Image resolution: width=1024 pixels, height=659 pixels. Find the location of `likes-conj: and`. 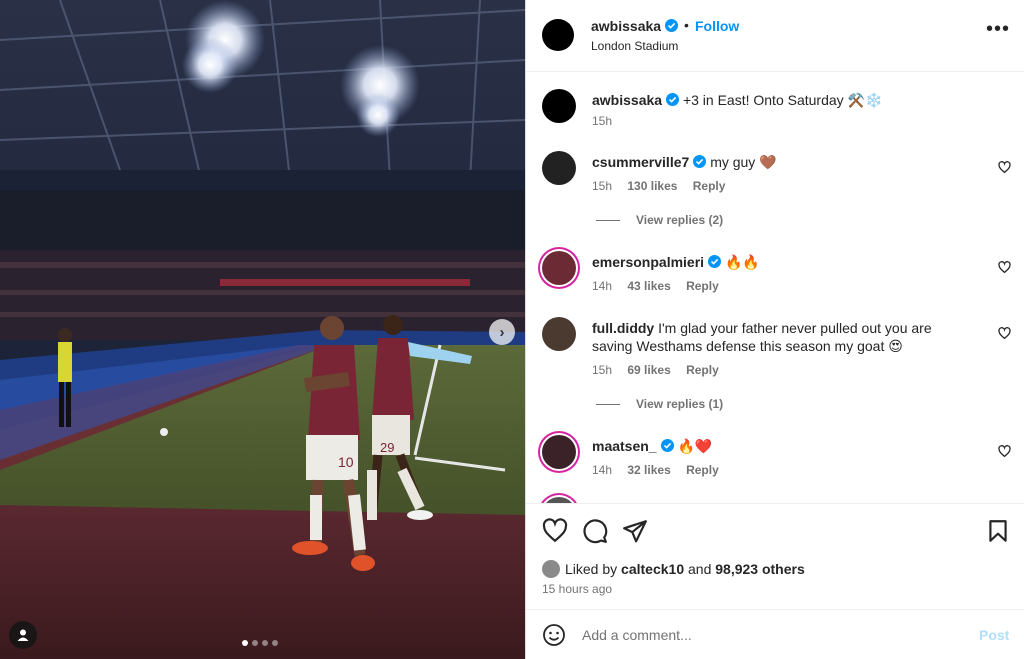

likes-conj: and is located at coordinates (700, 569).